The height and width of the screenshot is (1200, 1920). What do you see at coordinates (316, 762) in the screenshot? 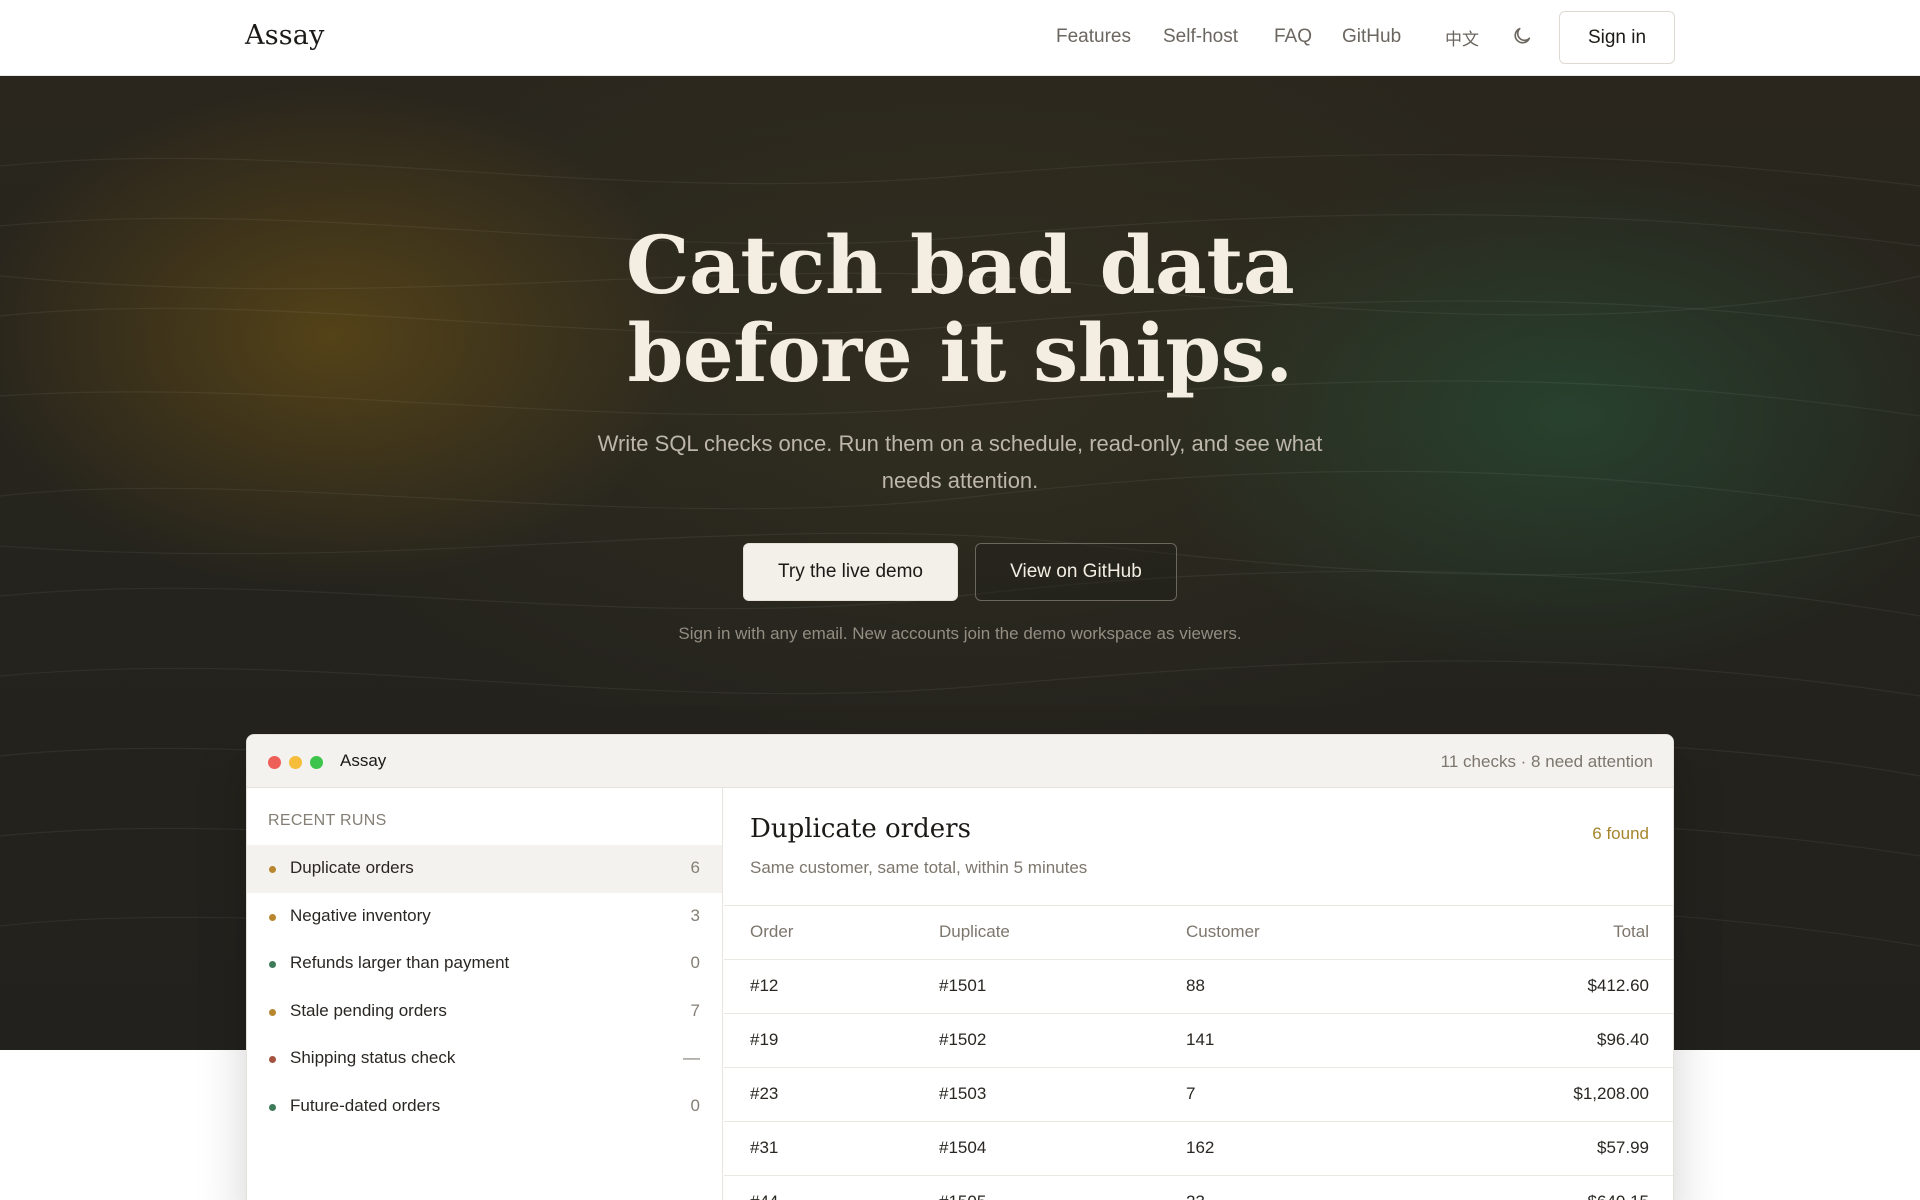
I see `maximize-dot-icon` at bounding box center [316, 762].